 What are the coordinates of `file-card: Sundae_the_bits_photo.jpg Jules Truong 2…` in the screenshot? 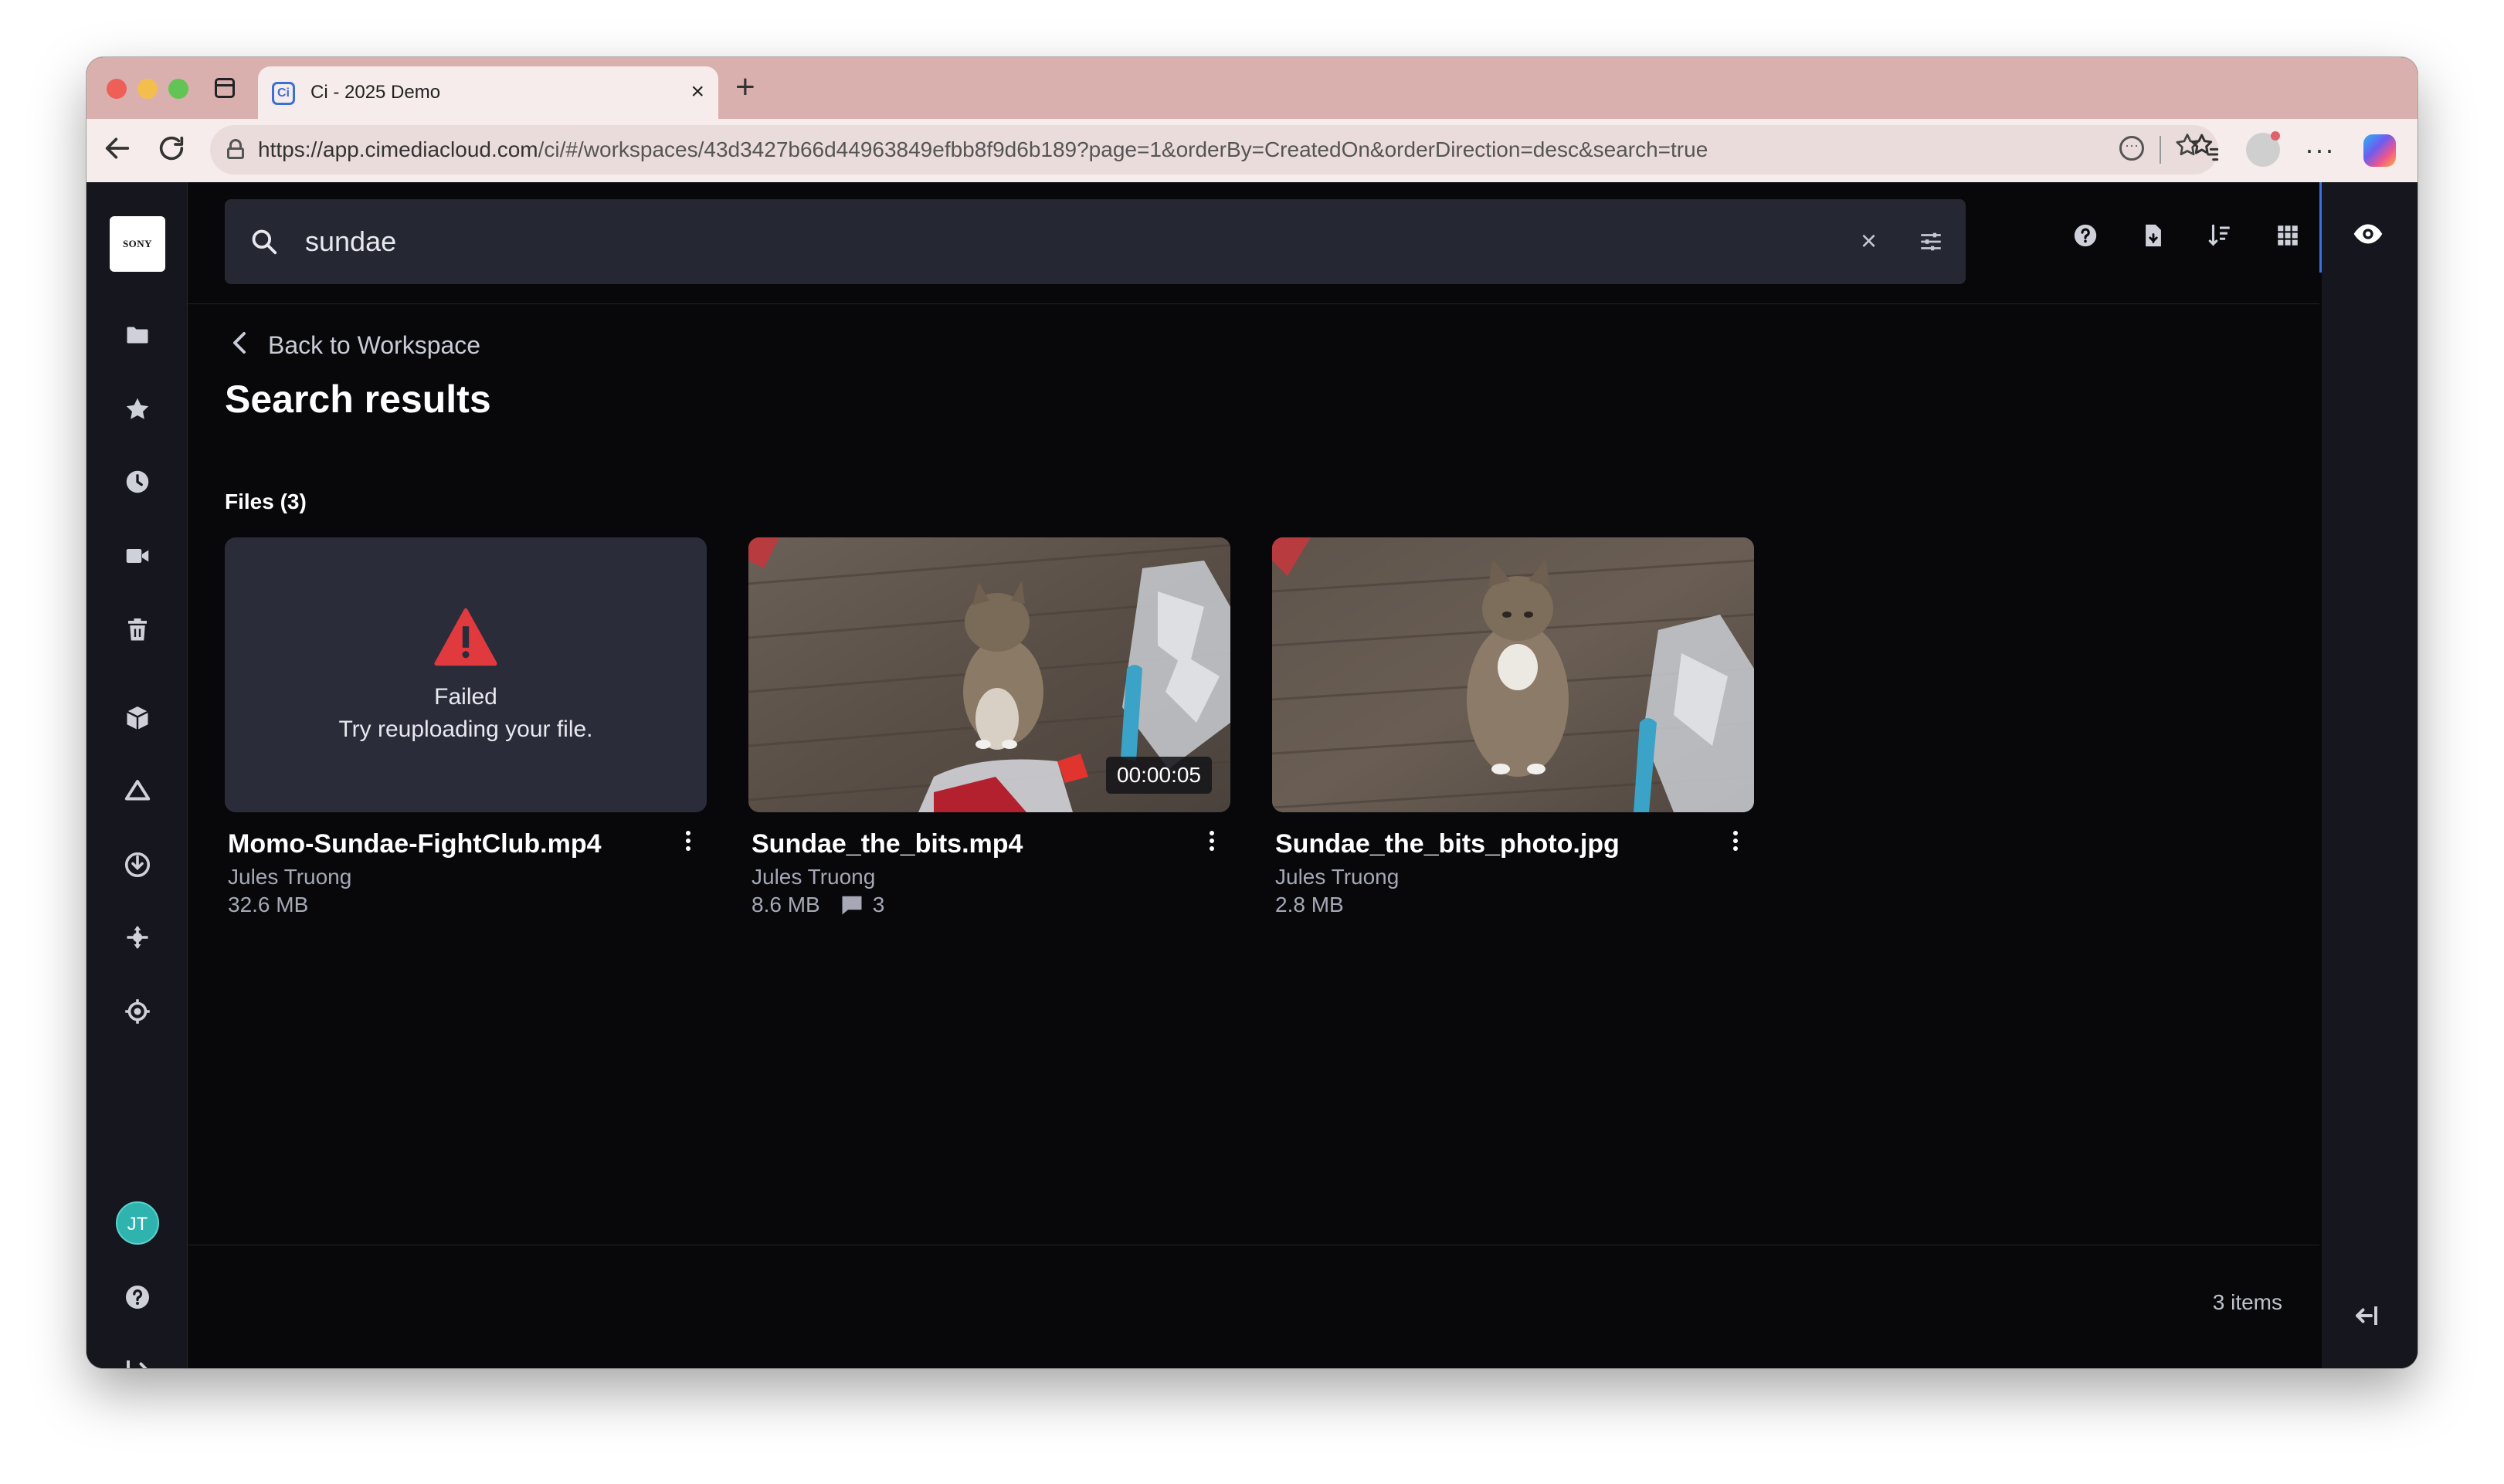 It's located at (1513, 726).